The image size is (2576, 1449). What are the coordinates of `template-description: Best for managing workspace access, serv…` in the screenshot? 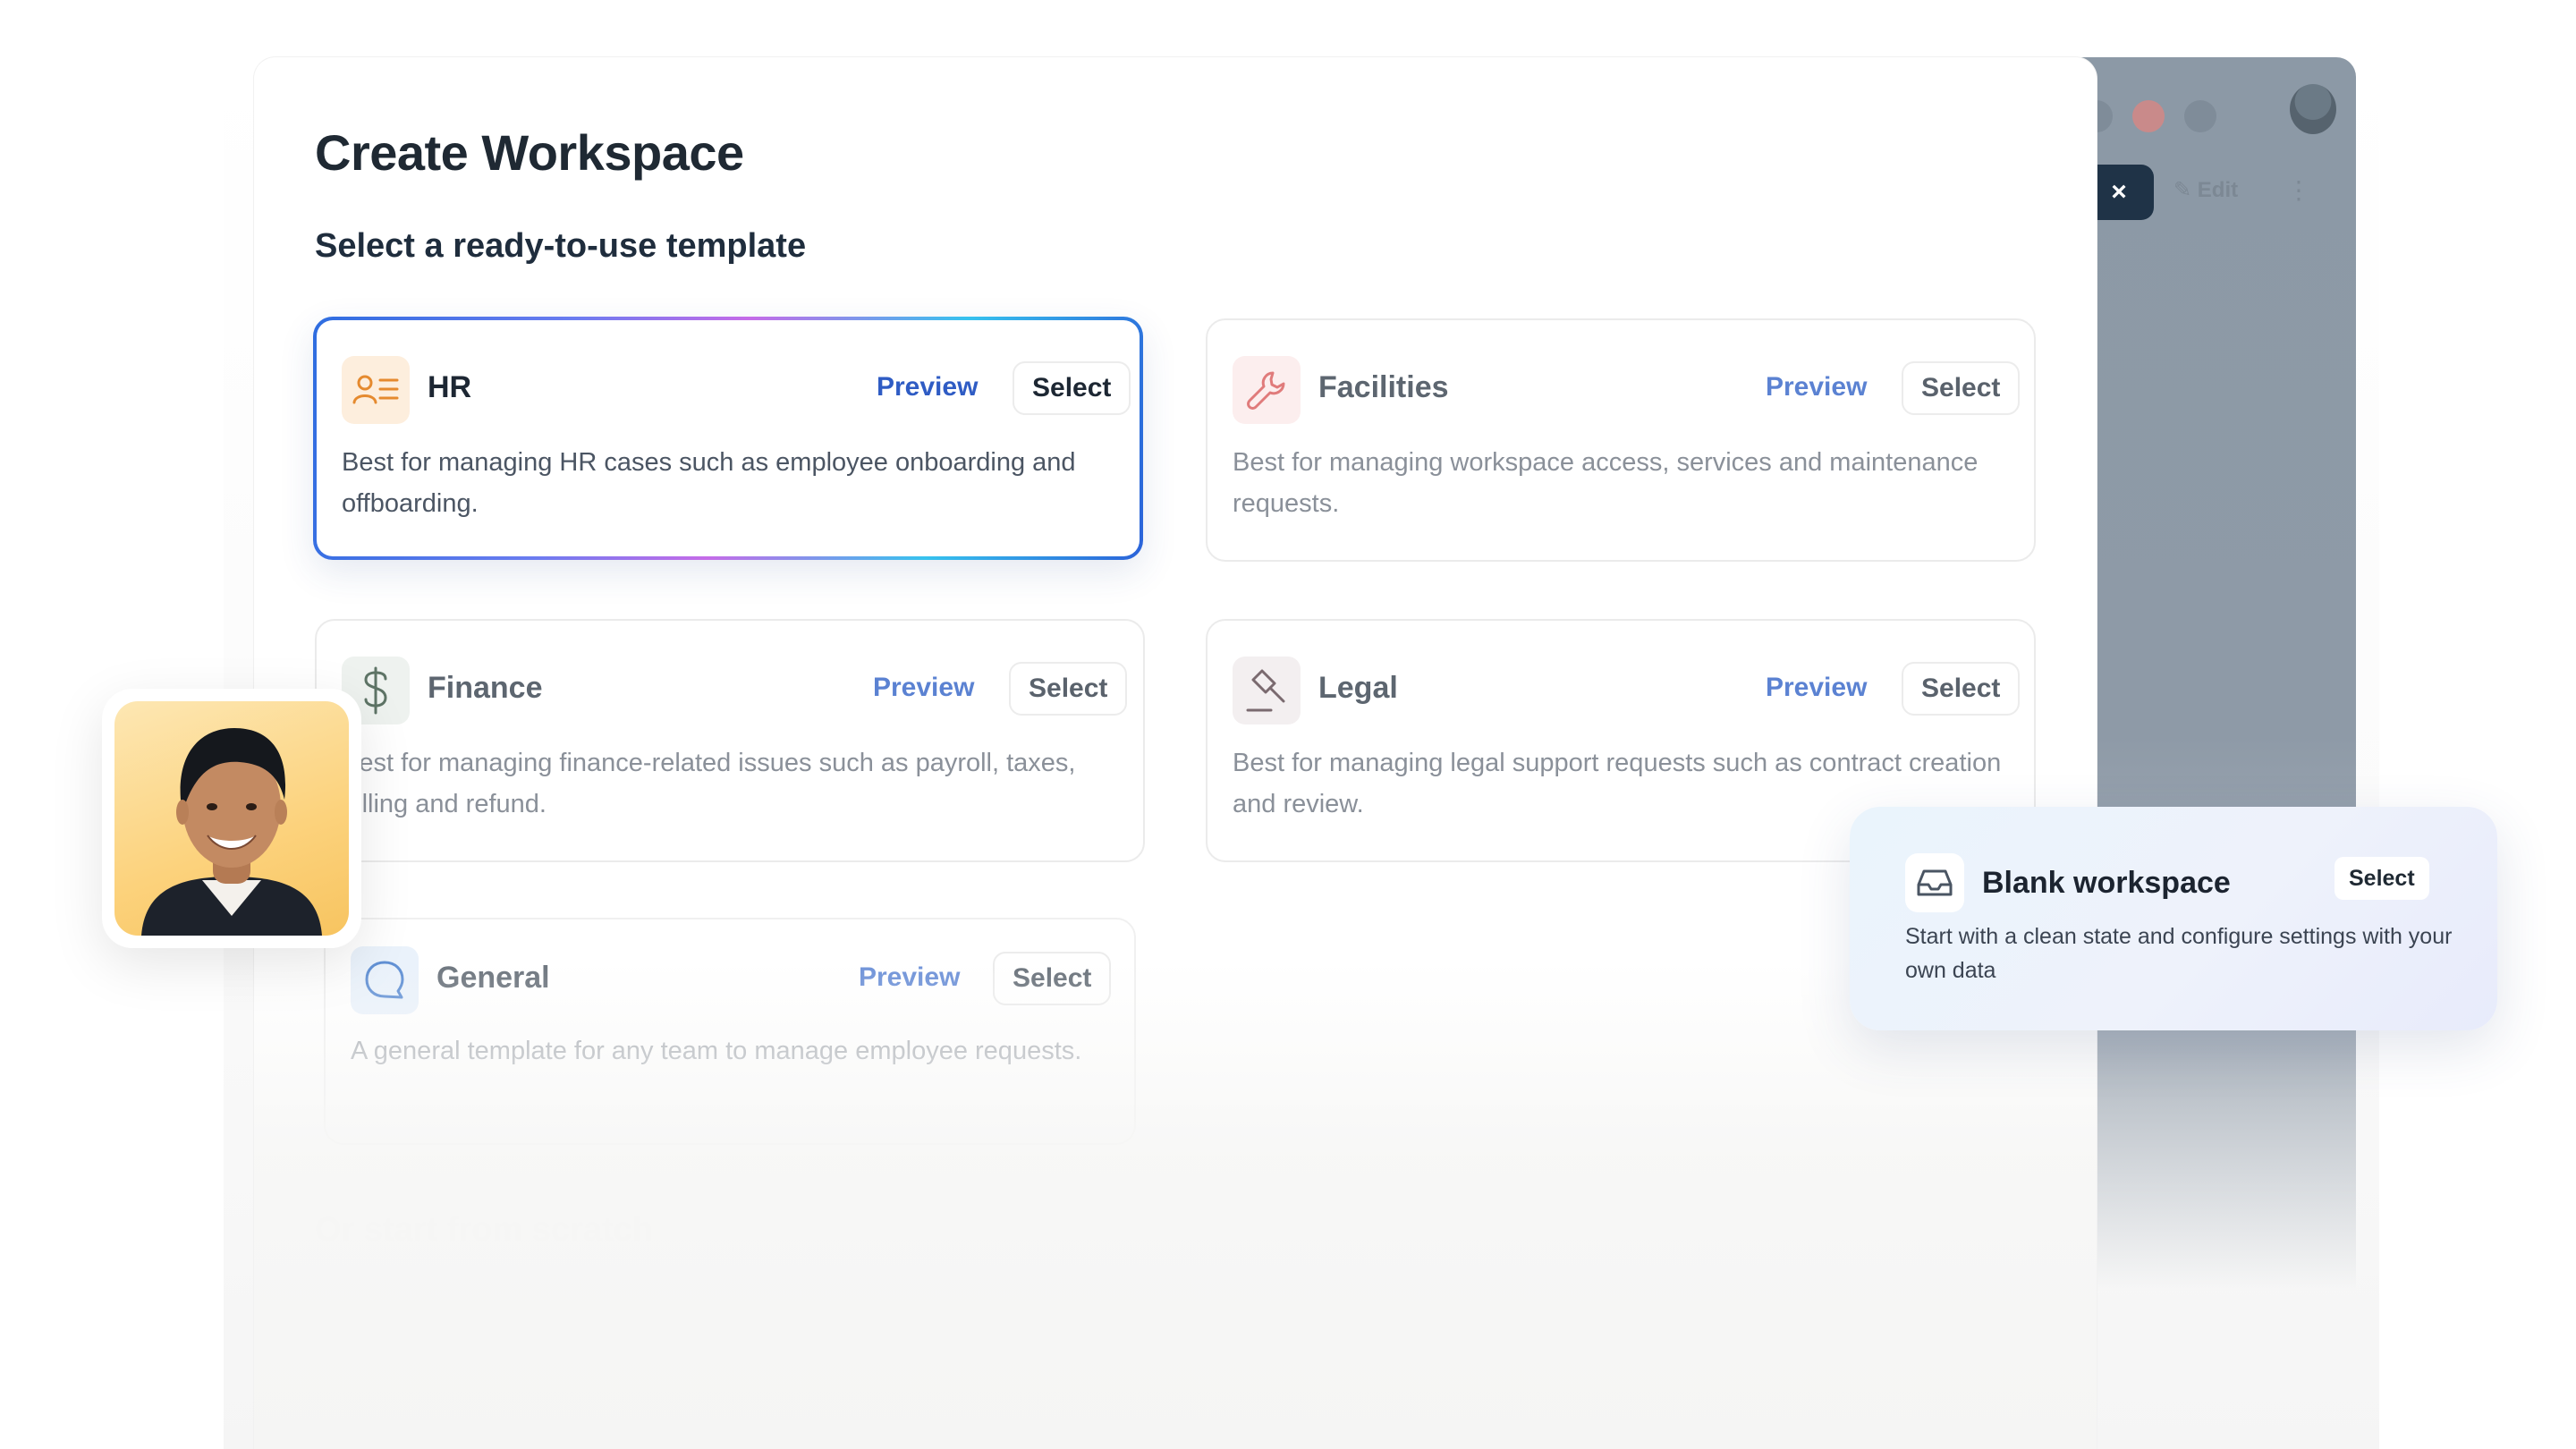 It's located at (1606, 483).